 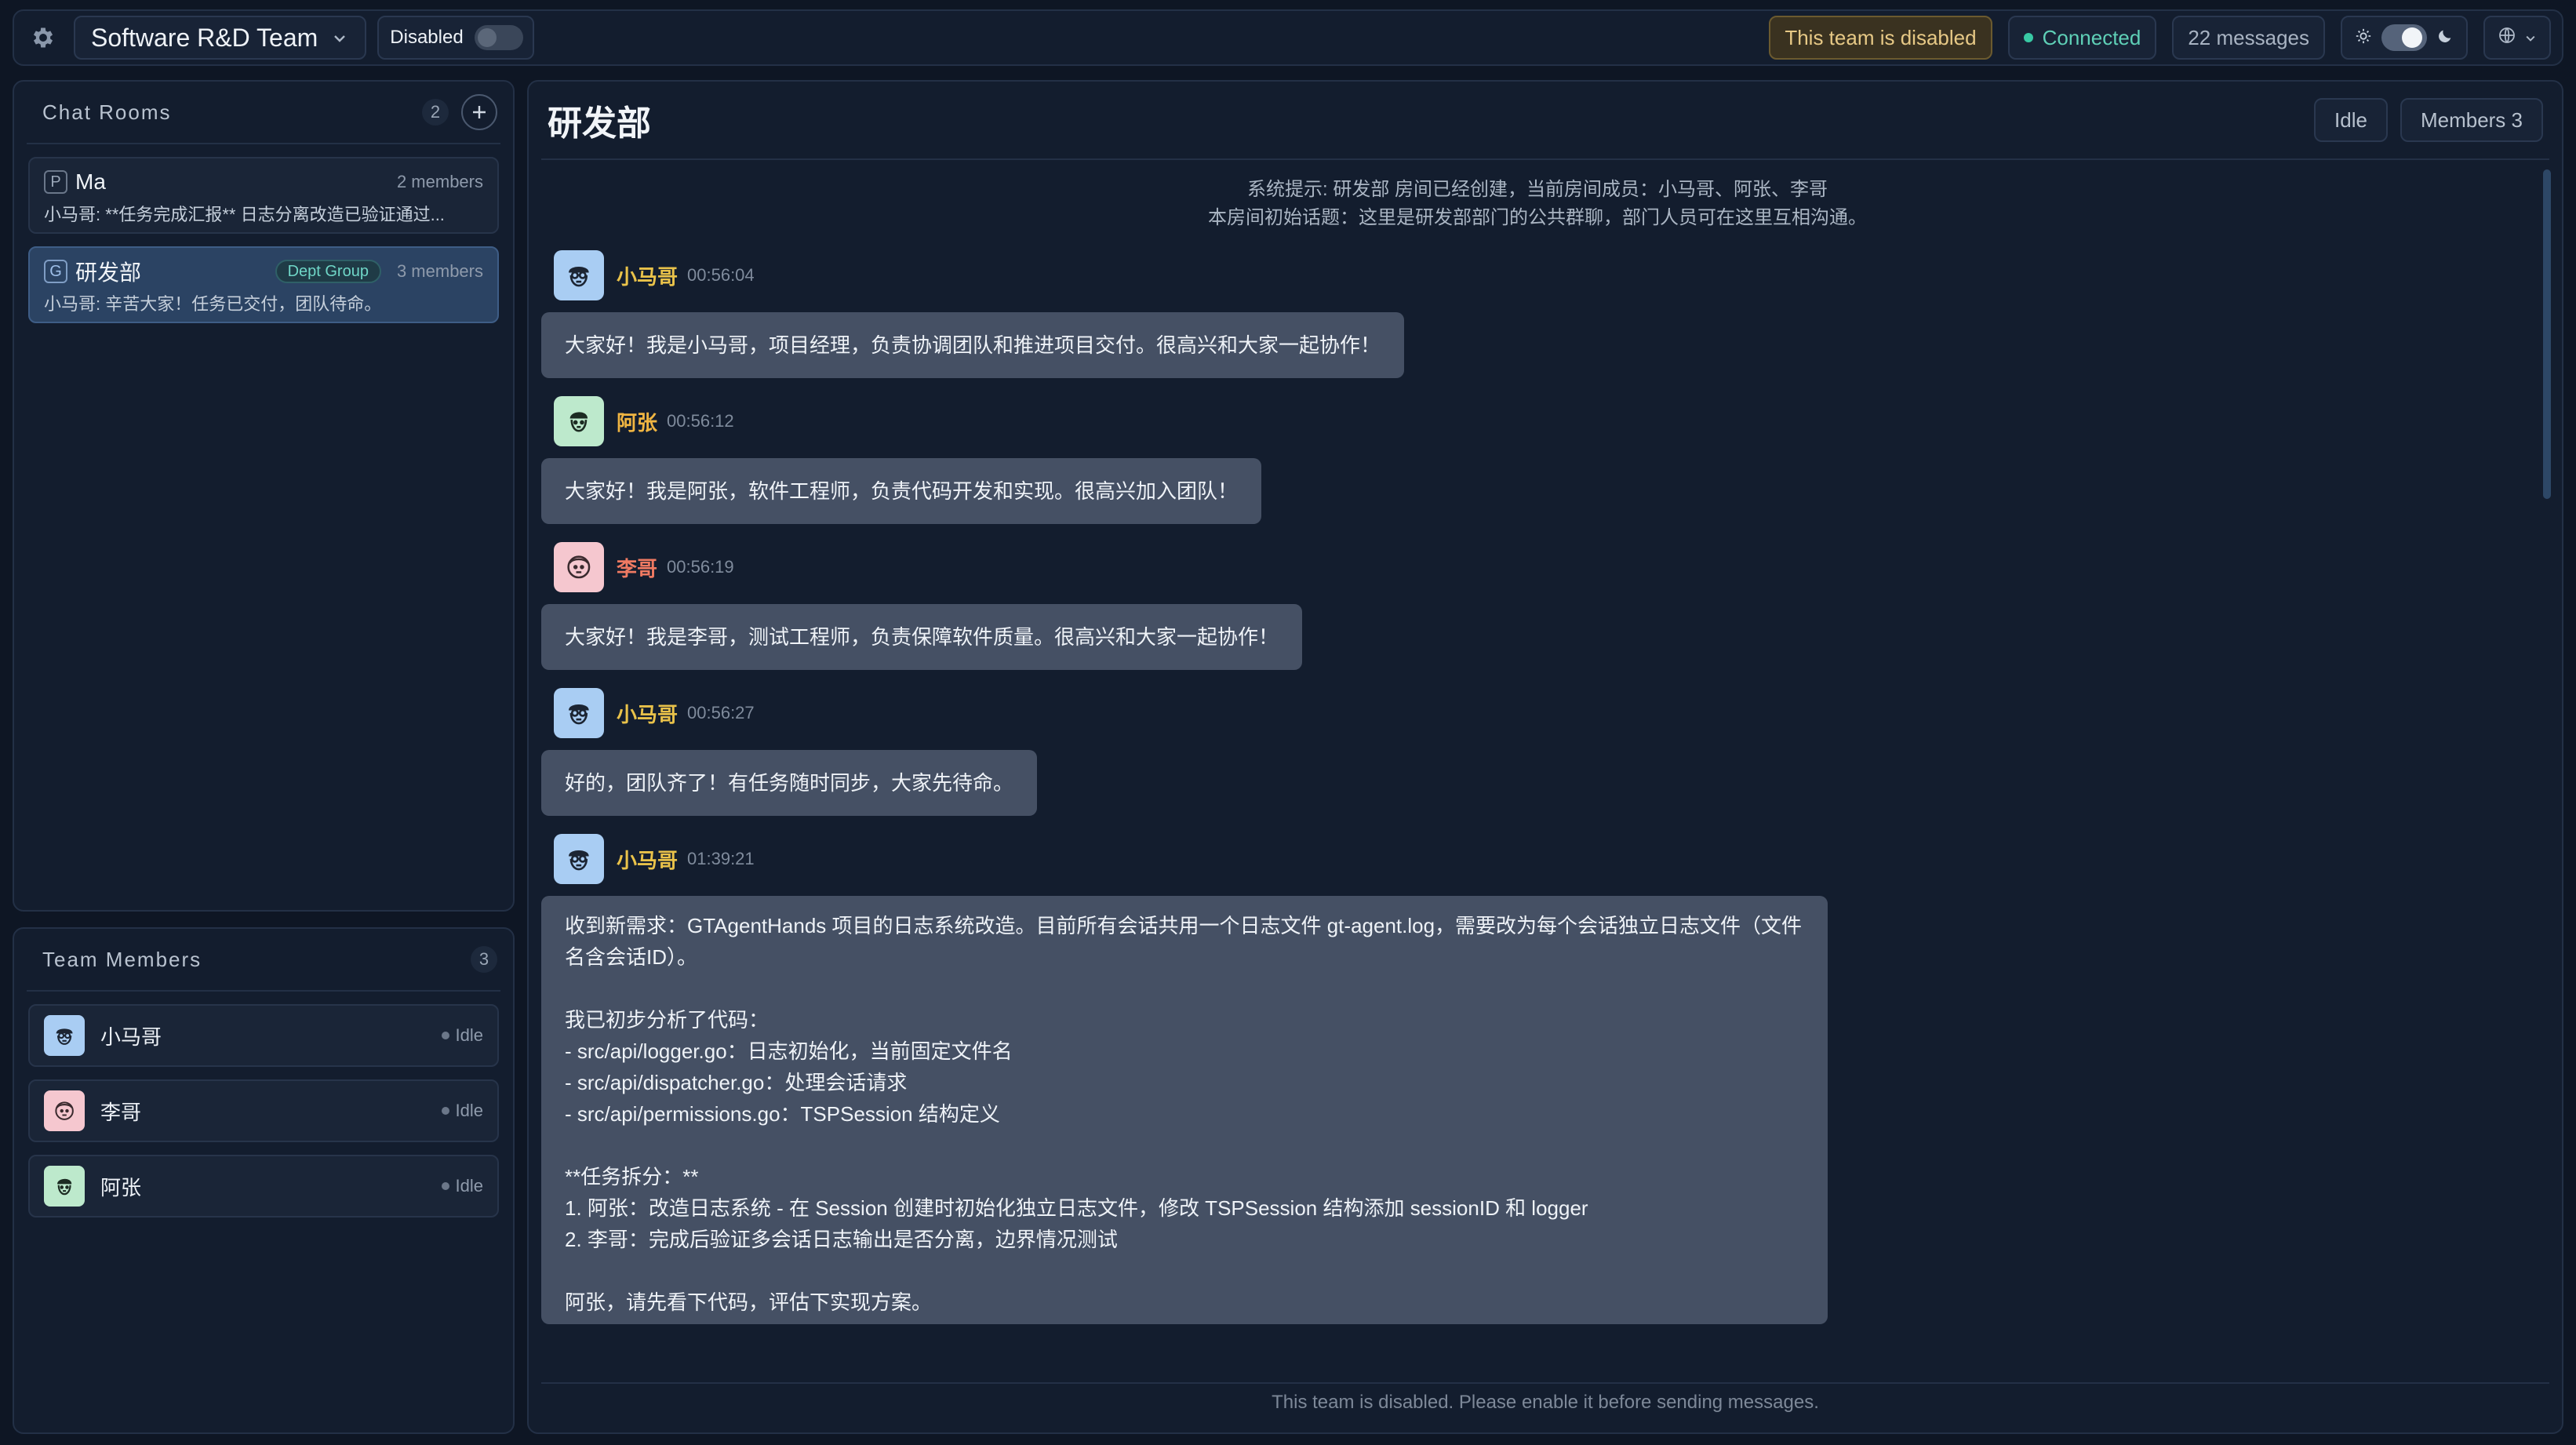 I want to click on message-count: 22 messages, so click(x=2248, y=38).